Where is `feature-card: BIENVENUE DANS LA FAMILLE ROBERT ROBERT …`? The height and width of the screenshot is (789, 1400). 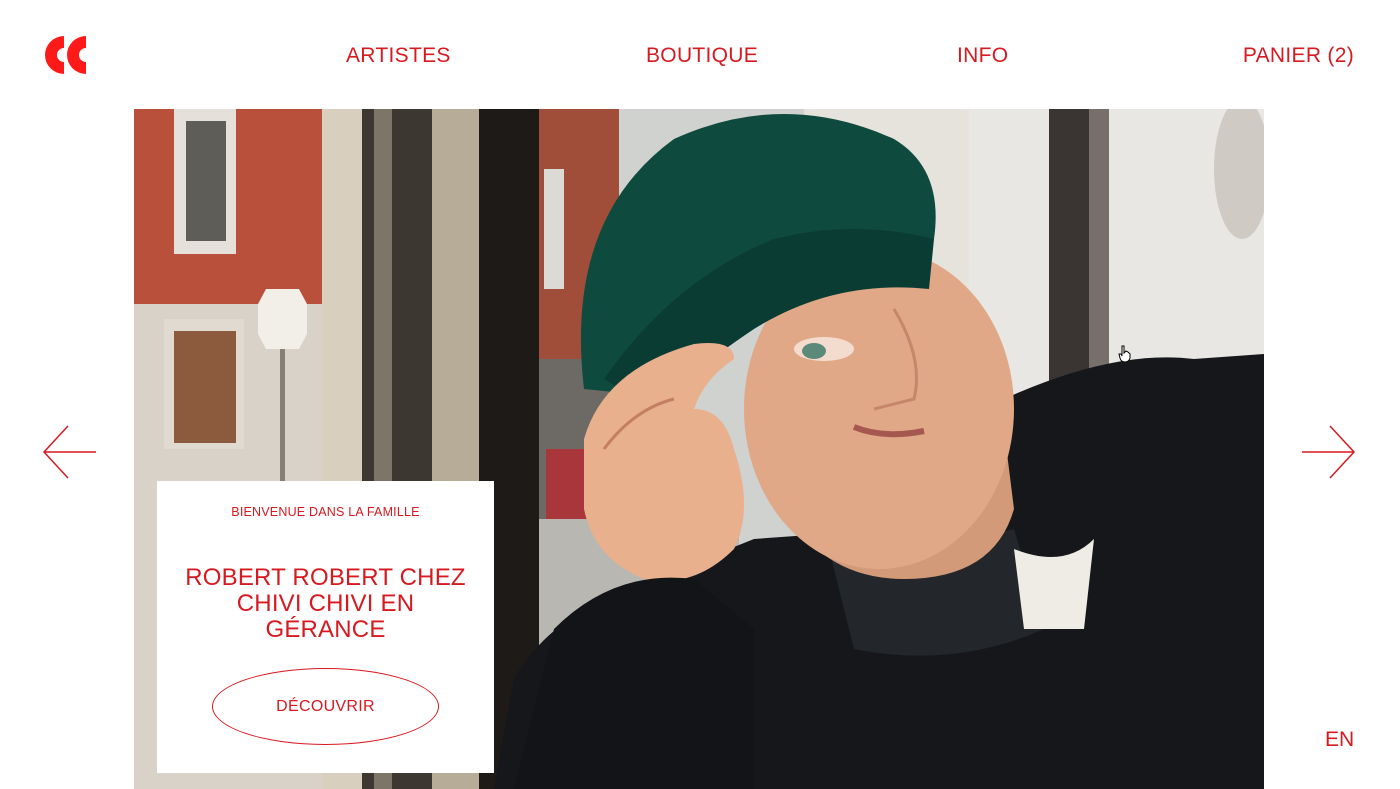 feature-card: BIENVENUE DANS LA FAMILLE ROBERT ROBERT … is located at coordinates (325, 627).